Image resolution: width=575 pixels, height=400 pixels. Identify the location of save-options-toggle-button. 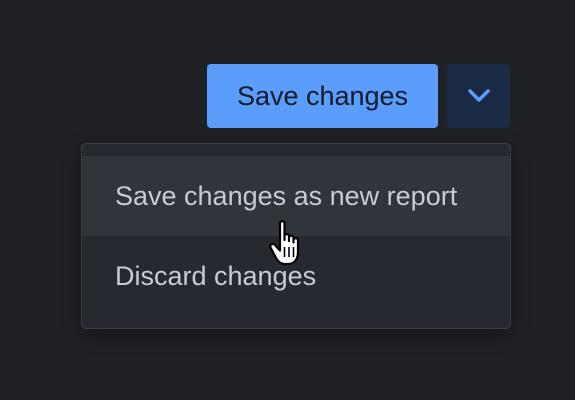
(478, 96).